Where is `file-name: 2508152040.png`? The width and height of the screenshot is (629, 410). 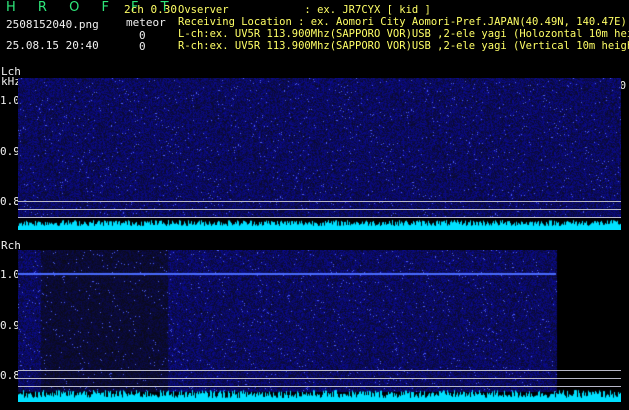 file-name: 2508152040.png is located at coordinates (52, 24).